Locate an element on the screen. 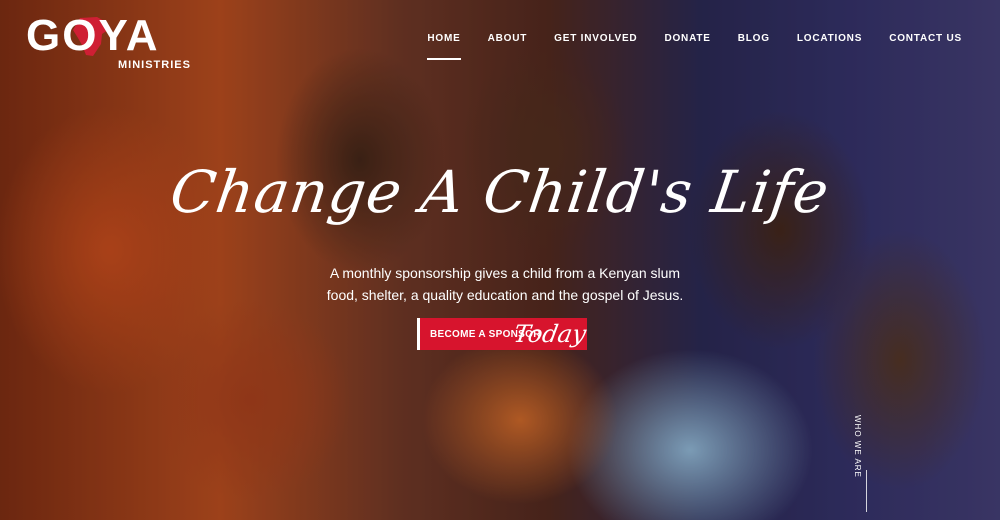 The height and width of the screenshot is (520, 1000). brand-logo: GOYA MINISTRIES is located at coordinates (111, 42).